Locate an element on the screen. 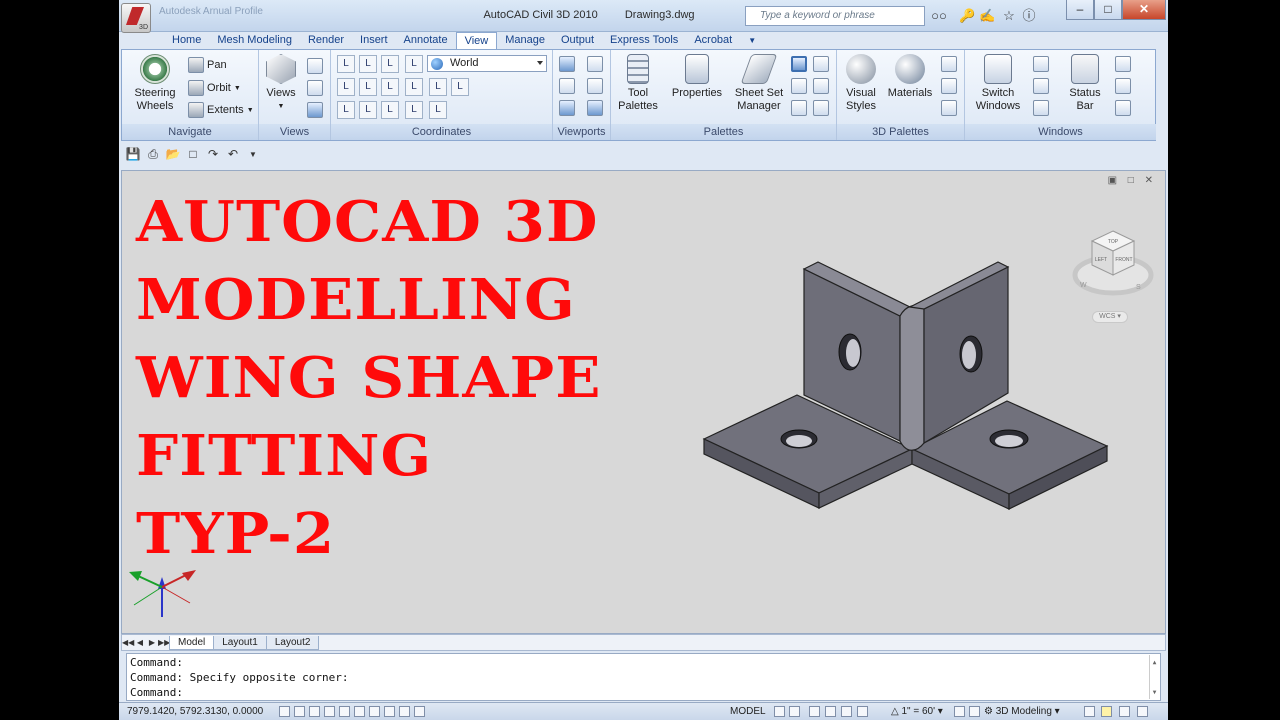 This screenshot has height=720, width=1280. steering-wheels-button: Steering Wheels is located at coordinates (155, 83).